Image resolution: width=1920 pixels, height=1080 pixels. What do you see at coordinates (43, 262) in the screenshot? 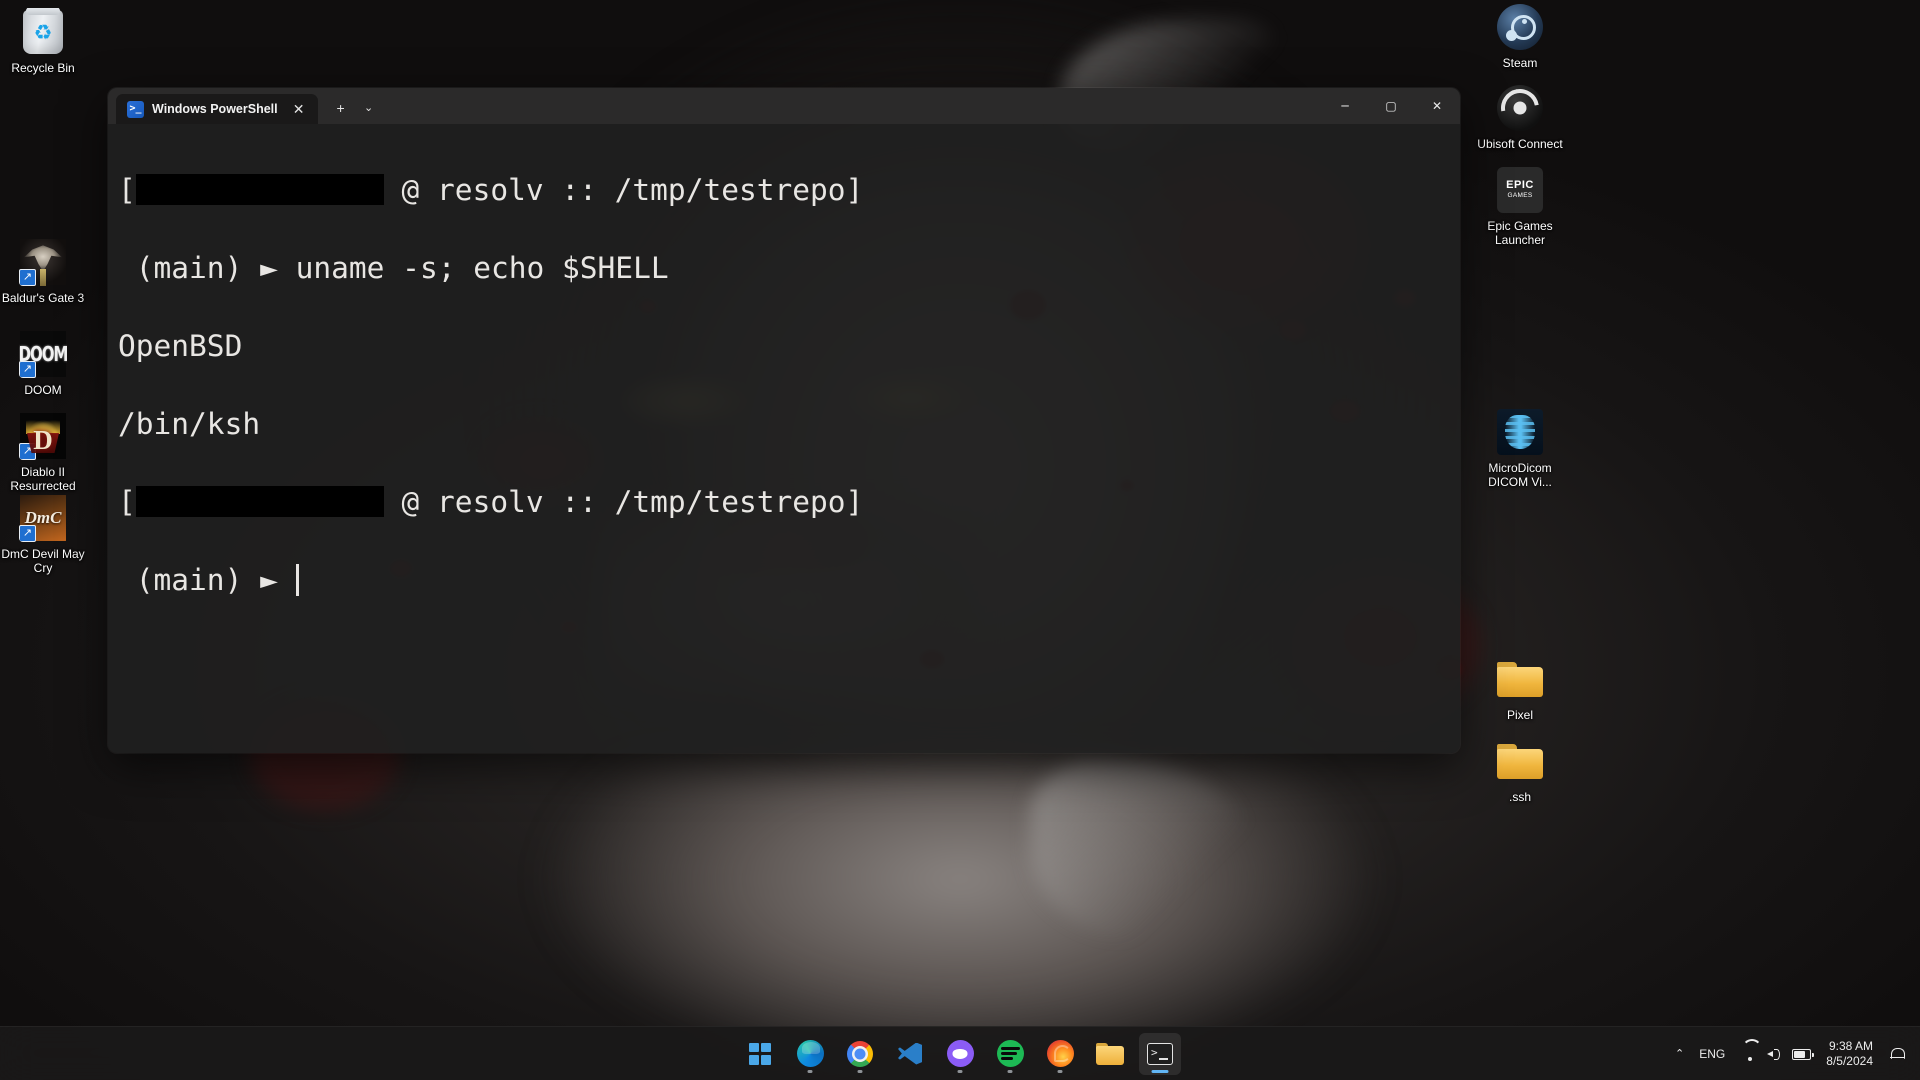
I see `baldurs-gate-3-icon: ↗` at bounding box center [43, 262].